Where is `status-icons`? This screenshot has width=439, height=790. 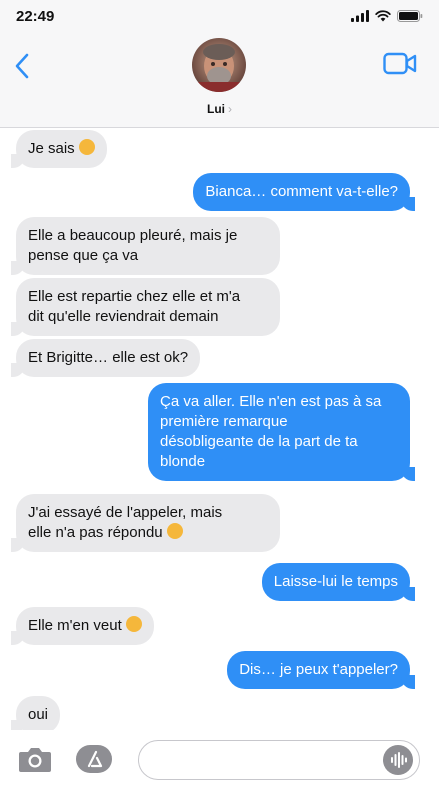
status-icons is located at coordinates (387, 16).